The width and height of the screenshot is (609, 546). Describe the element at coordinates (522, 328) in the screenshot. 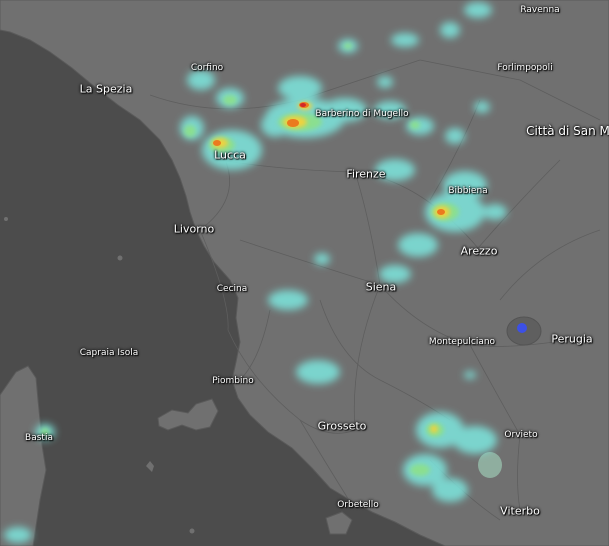

I see `location-marker` at that location.